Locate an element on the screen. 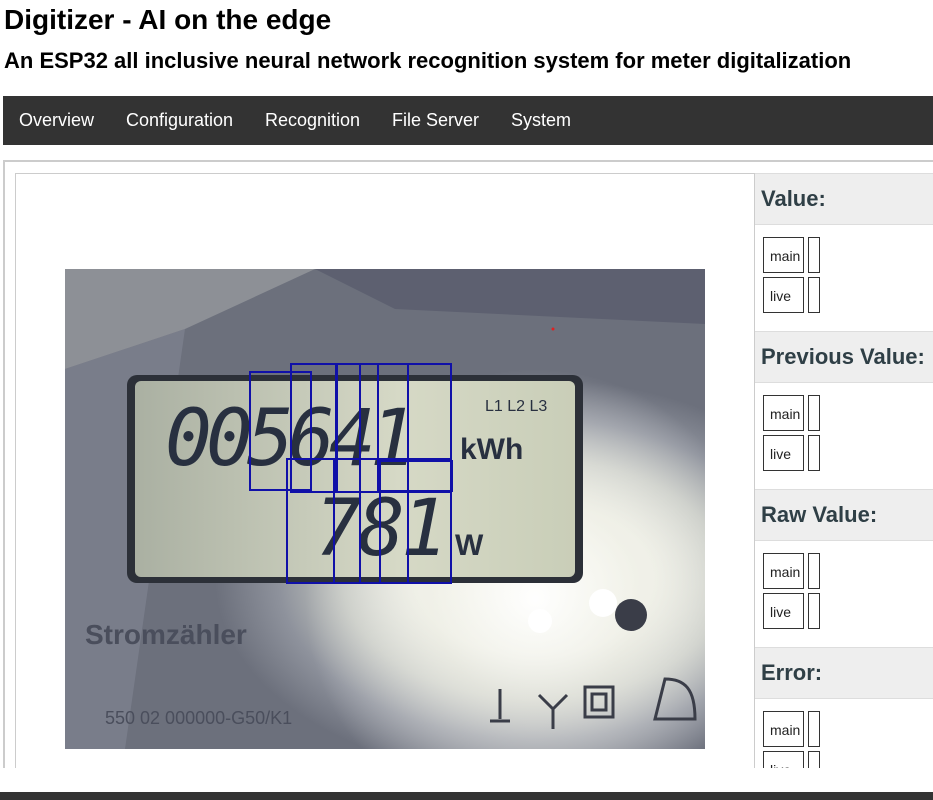  section-header: Raw Value: is located at coordinates (844, 515).